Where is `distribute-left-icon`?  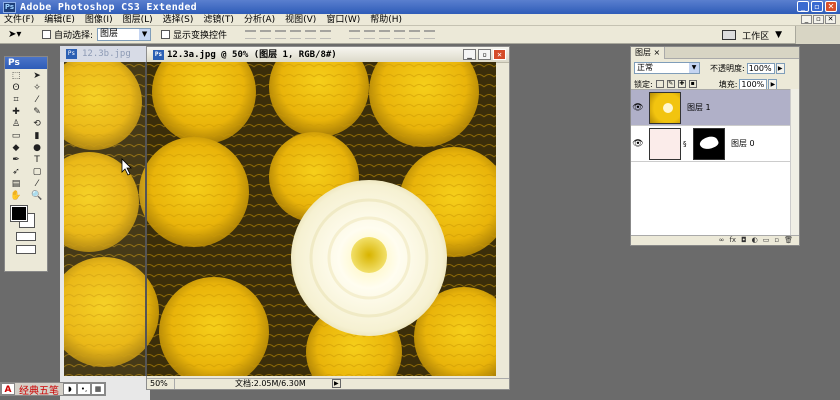
distribute-left-icon is located at coordinates (400, 34).